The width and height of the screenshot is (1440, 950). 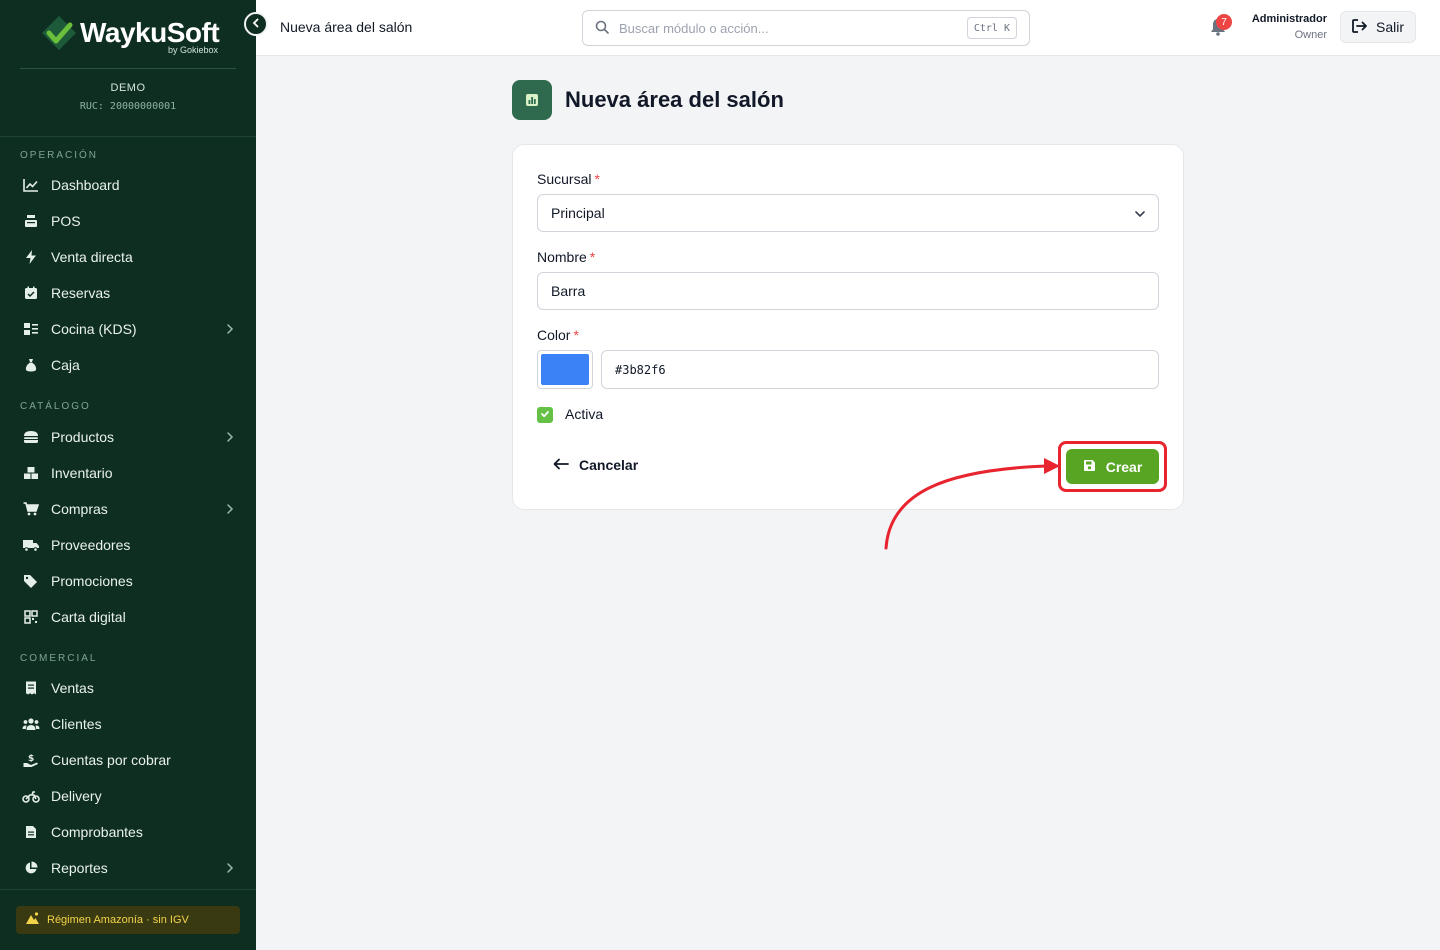 I want to click on logout-label: Salir, so click(x=1389, y=27).